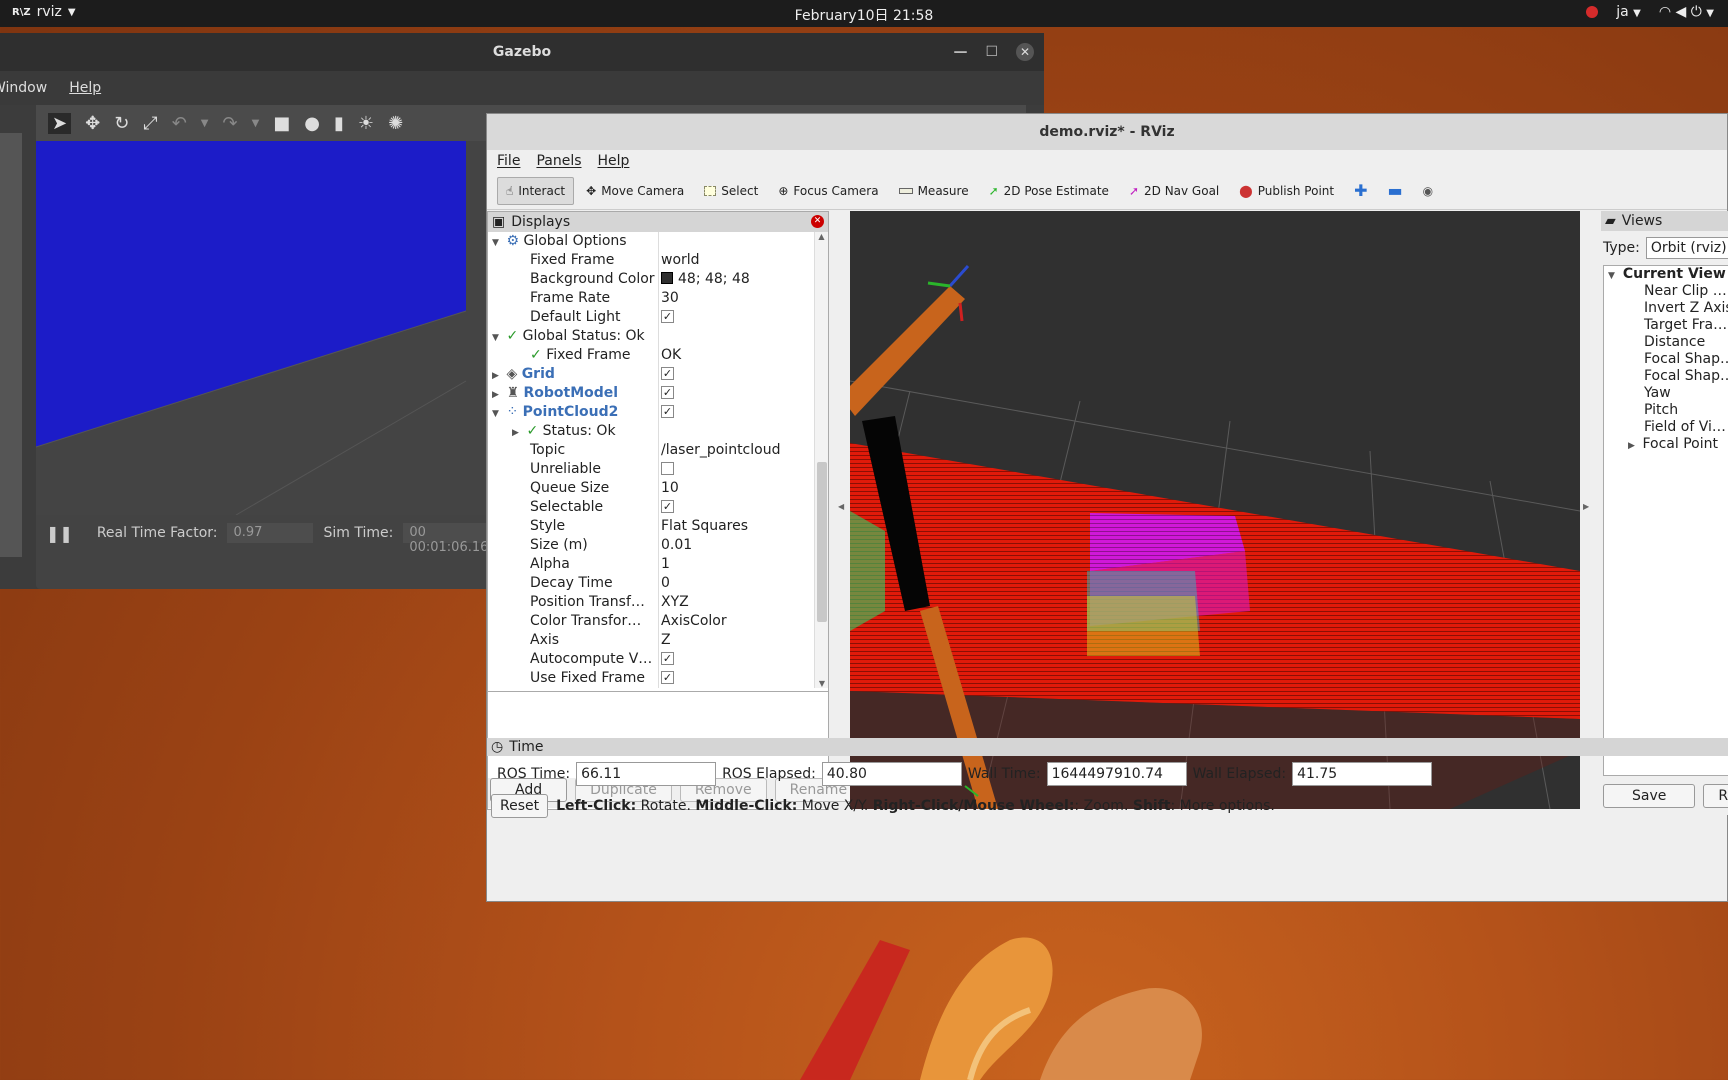 The height and width of the screenshot is (1080, 1728). I want to click on tree-row-frame-rate: Frame Rate 30, so click(651, 298).